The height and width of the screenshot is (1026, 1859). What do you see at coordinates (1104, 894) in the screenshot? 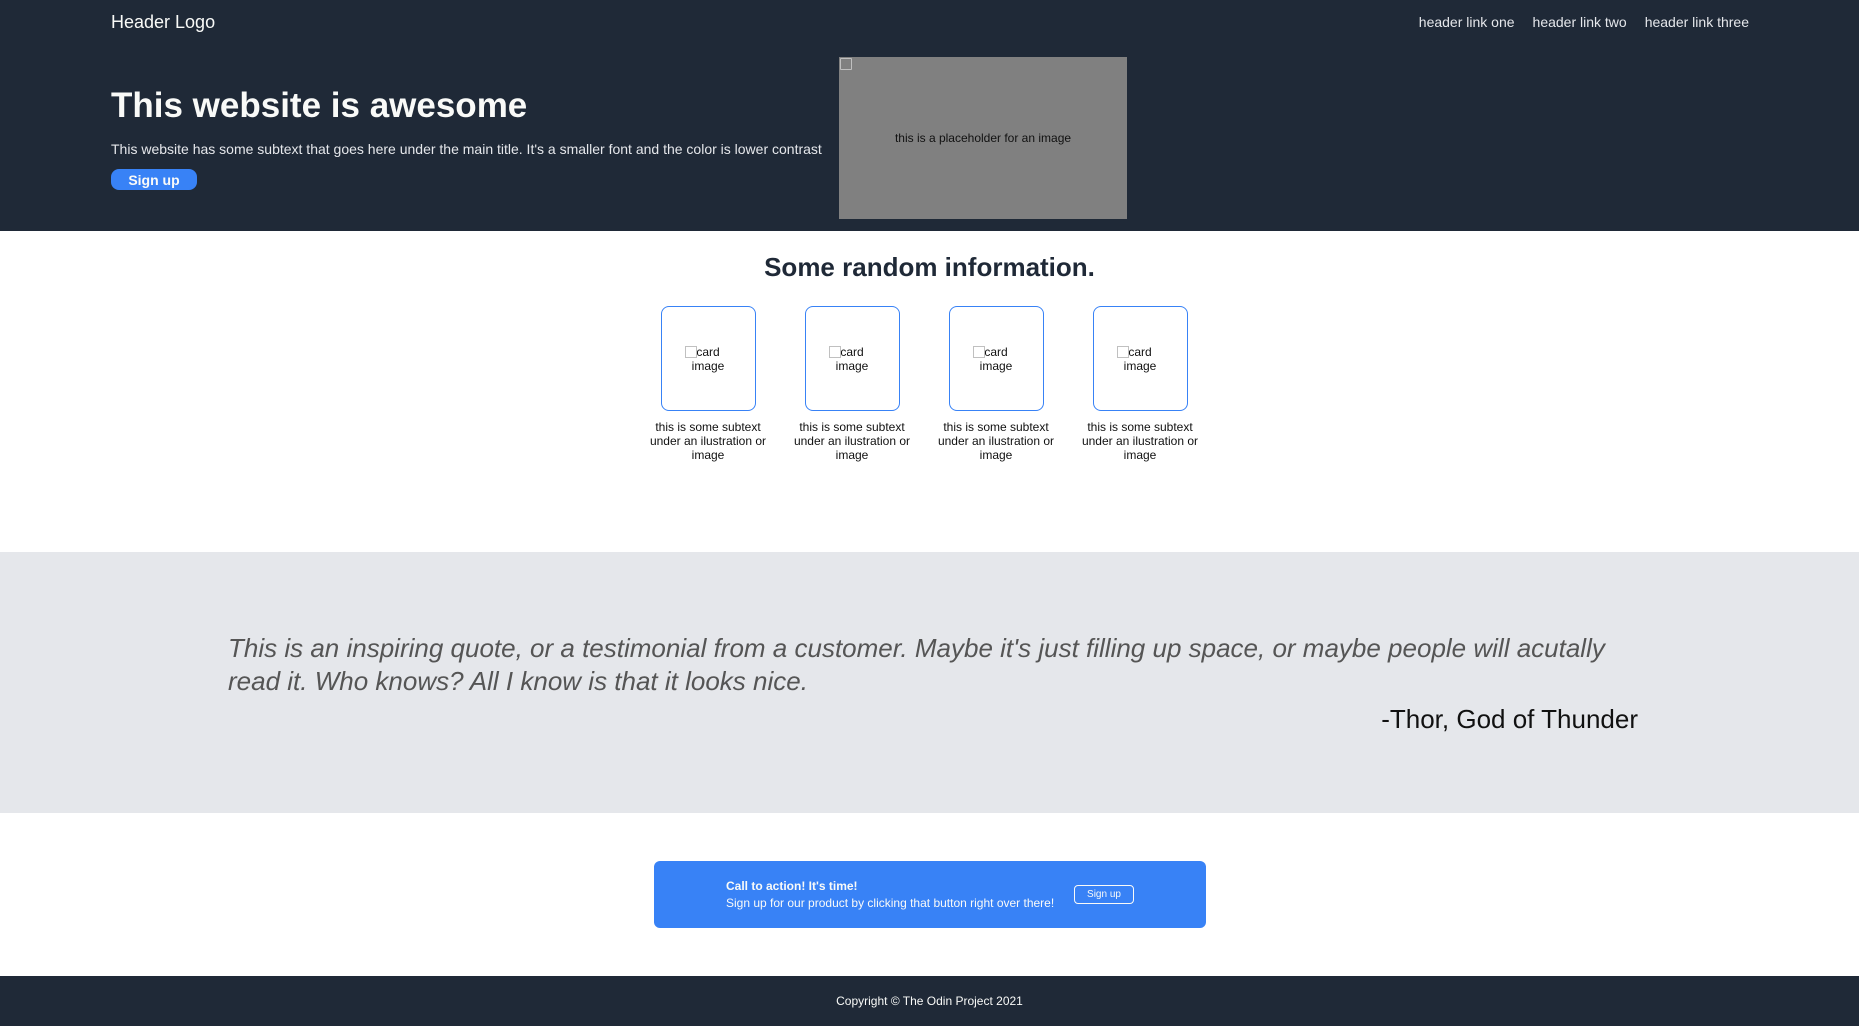
I see `cta-signup-button: Sign up` at bounding box center [1104, 894].